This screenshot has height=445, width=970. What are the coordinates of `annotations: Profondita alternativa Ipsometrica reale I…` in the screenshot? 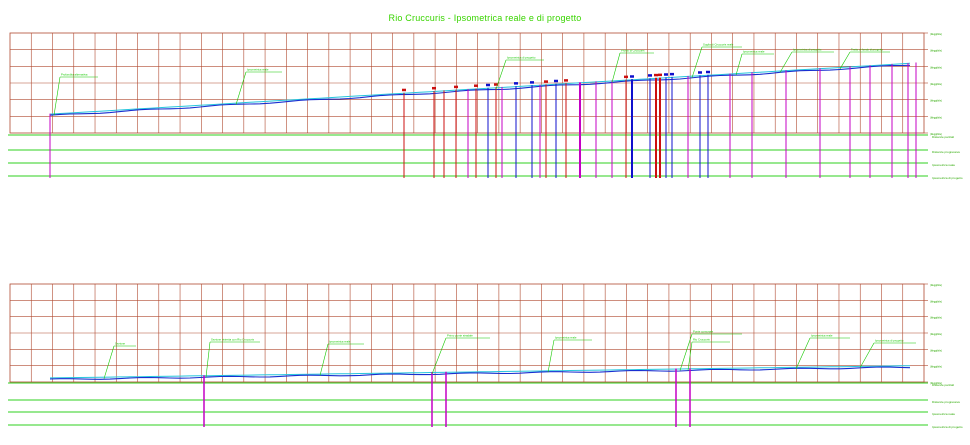 It's located at (471, 79).